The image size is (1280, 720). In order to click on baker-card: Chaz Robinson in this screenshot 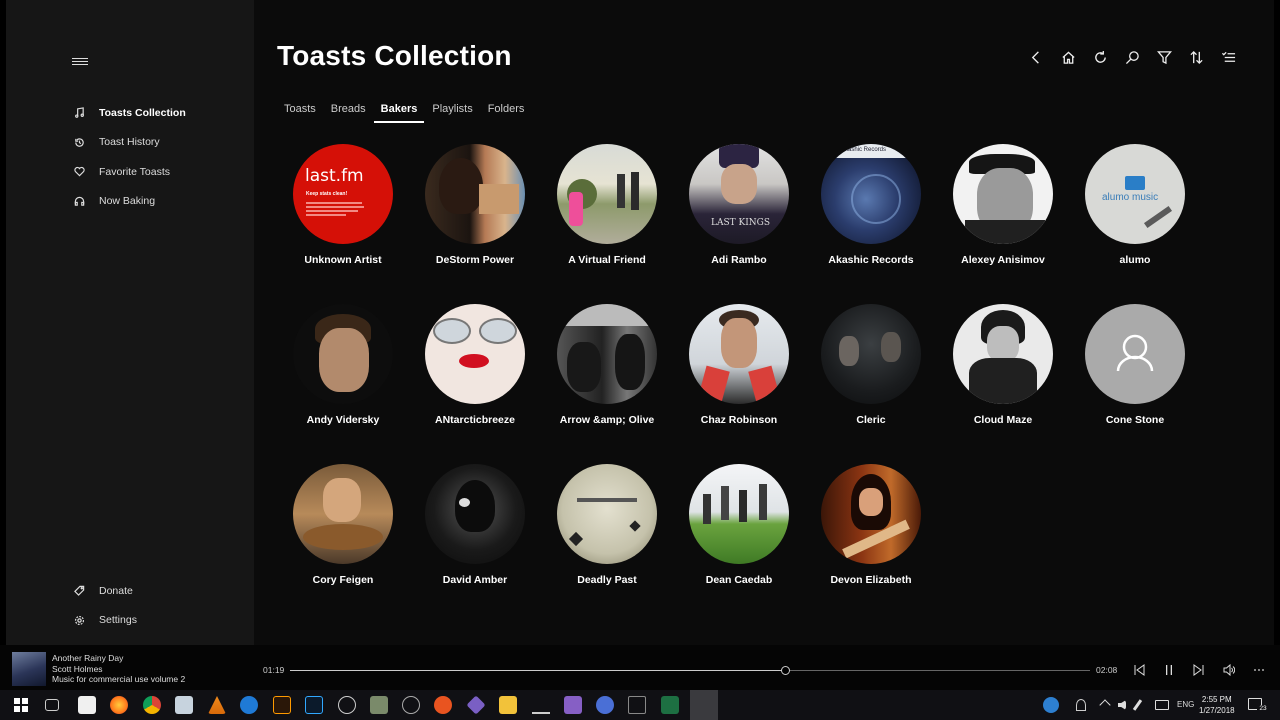, I will do `click(739, 365)`.